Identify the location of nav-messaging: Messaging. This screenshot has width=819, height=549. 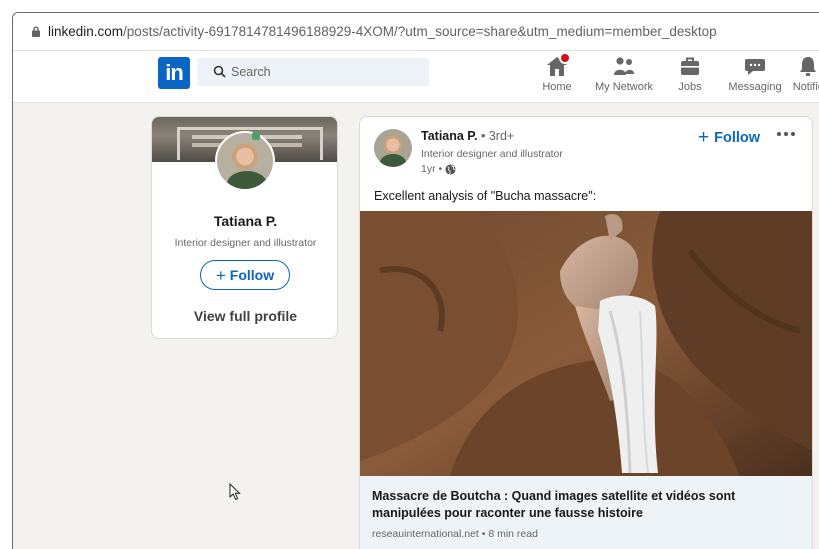
(755, 78).